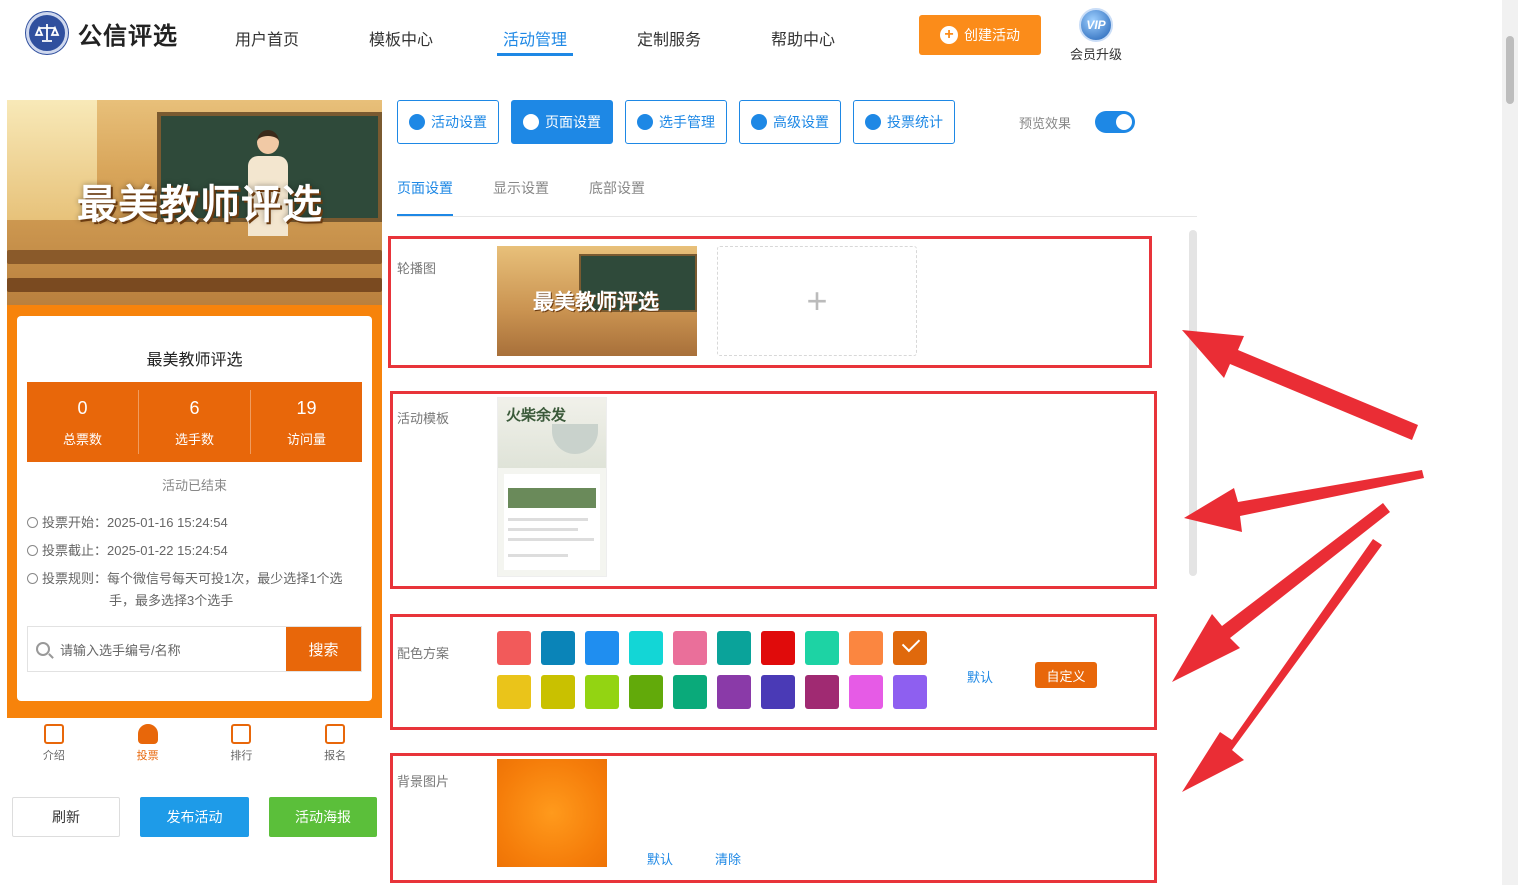 Image resolution: width=1518 pixels, height=885 pixels. I want to click on annotation-arrows, so click(1298, 561).